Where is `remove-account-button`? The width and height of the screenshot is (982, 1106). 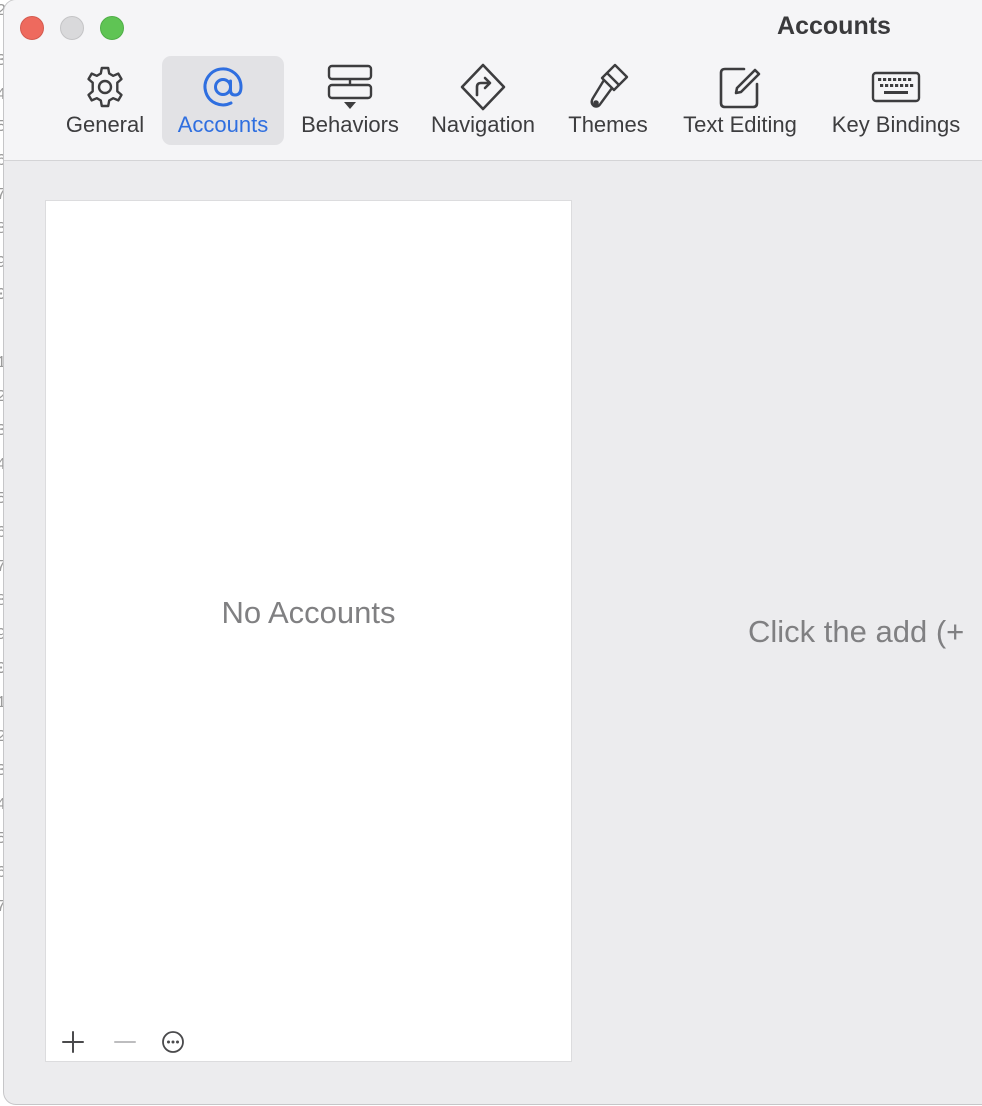
remove-account-button is located at coordinates (125, 1042).